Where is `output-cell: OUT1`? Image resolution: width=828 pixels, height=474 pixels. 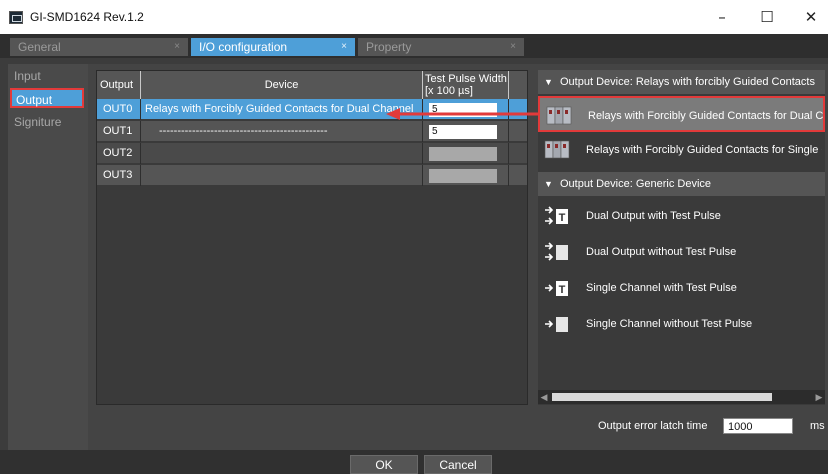
output-cell: OUT1 is located at coordinates (119, 131).